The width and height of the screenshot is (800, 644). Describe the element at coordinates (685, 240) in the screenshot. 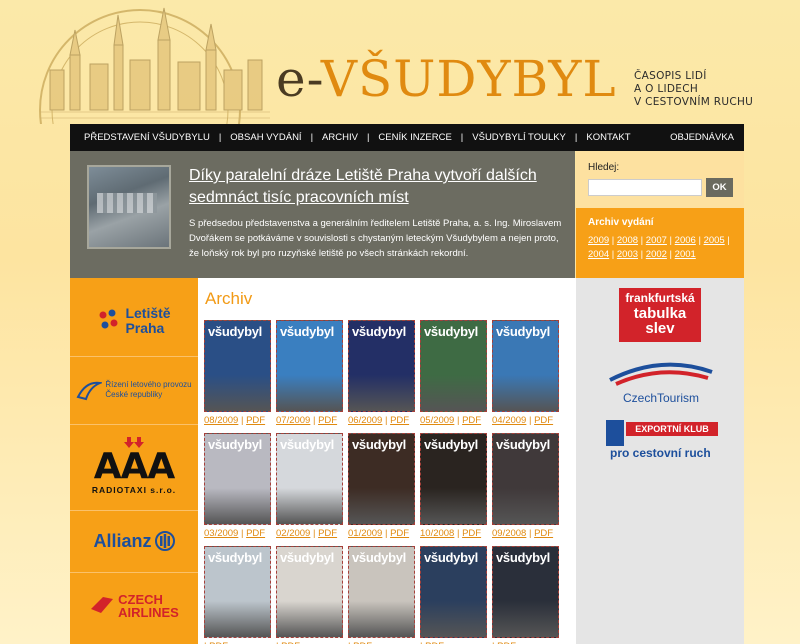

I see `year-link: 2006` at that location.